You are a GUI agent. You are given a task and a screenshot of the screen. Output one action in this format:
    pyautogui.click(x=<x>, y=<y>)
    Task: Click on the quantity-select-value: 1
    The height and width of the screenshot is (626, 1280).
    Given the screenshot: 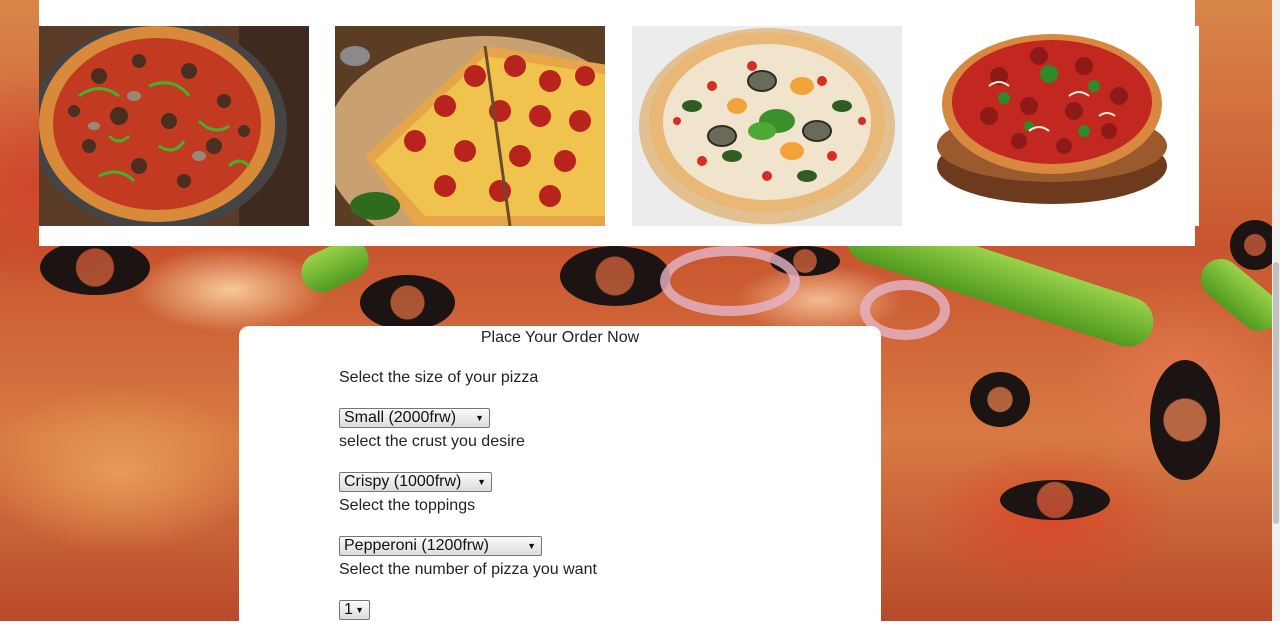 What is the action you would take?
    pyautogui.click(x=348, y=609)
    